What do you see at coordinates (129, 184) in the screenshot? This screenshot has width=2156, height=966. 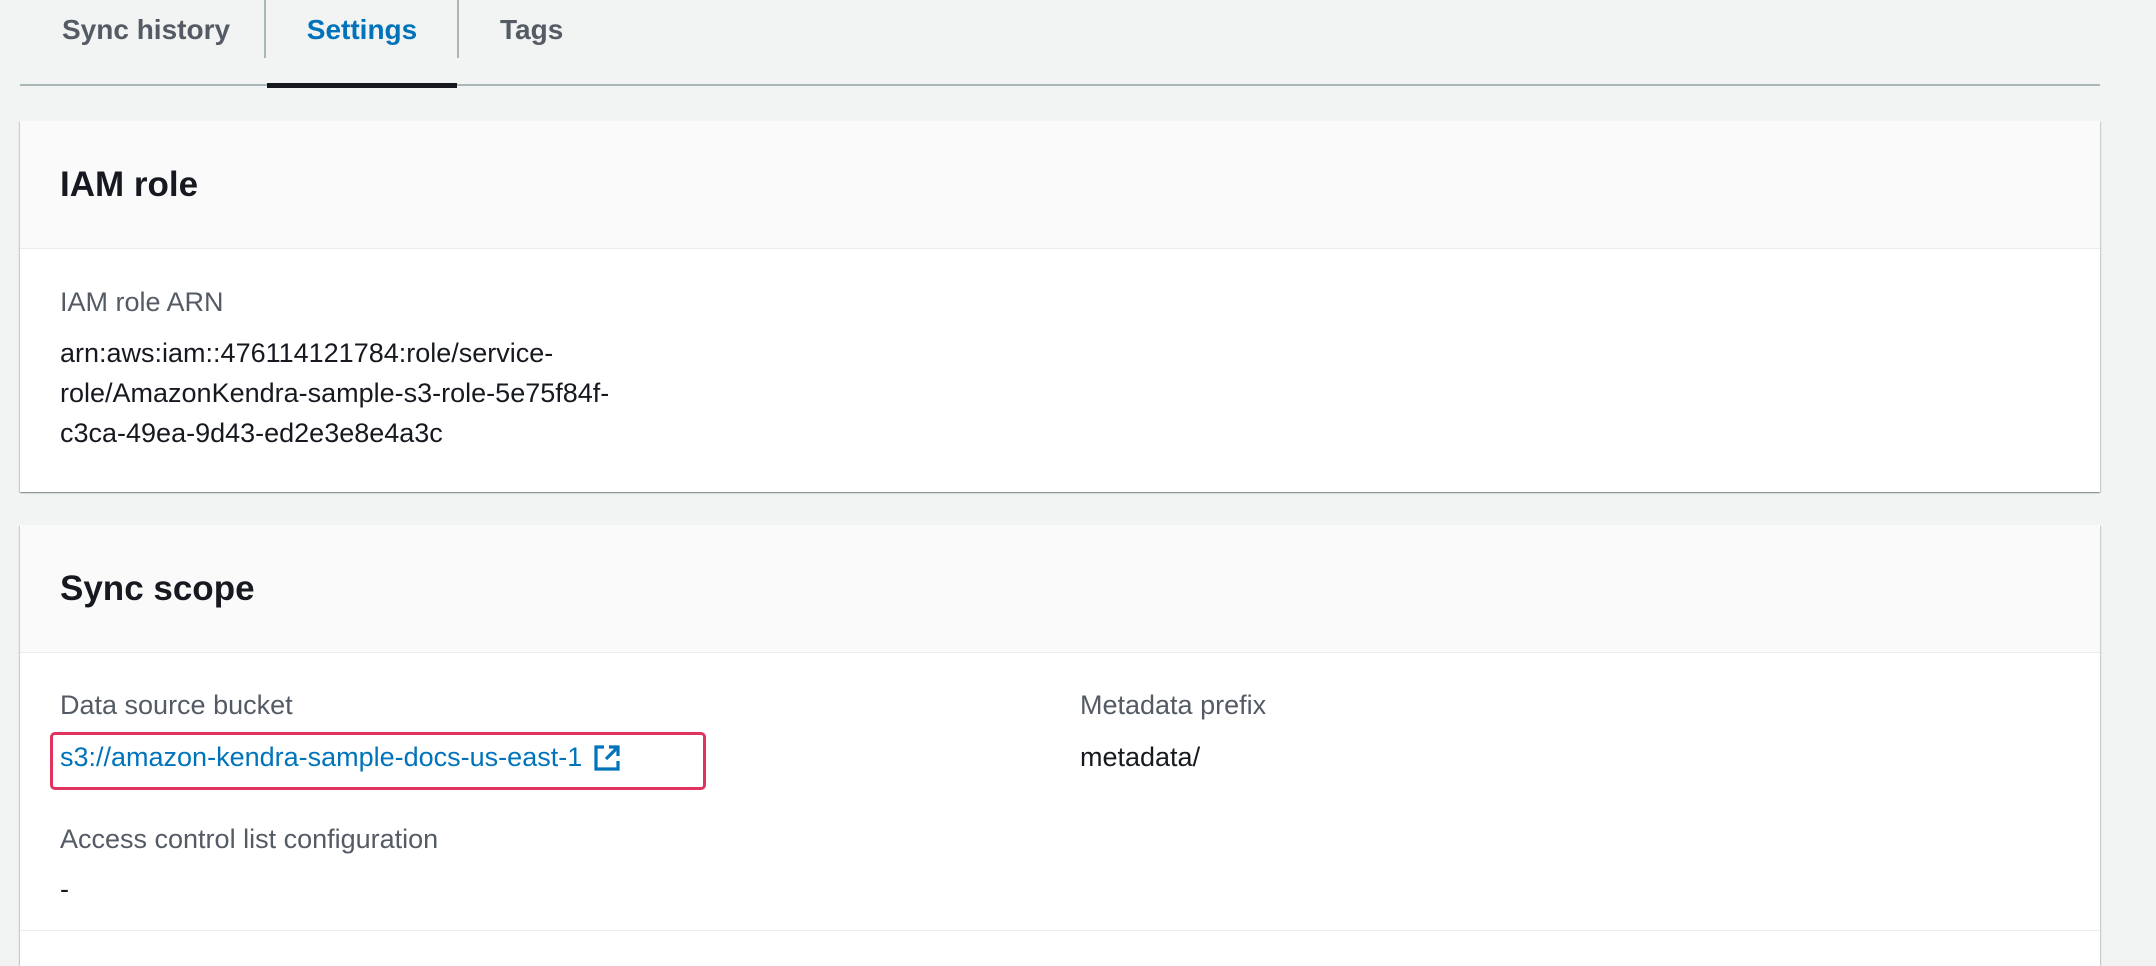 I see `iam-role-title: IAM role` at bounding box center [129, 184].